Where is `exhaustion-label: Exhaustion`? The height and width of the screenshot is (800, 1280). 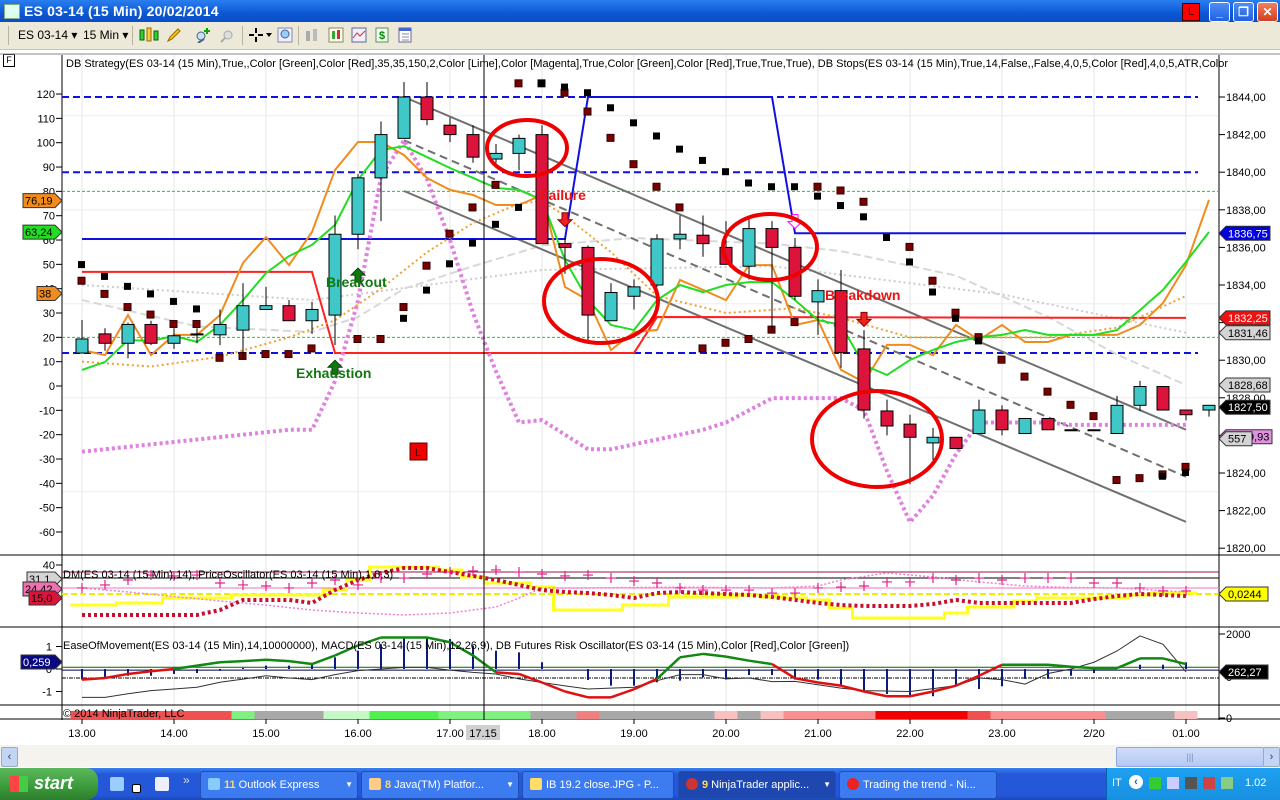
exhaustion-label: Exhaustion is located at coordinates (333, 373).